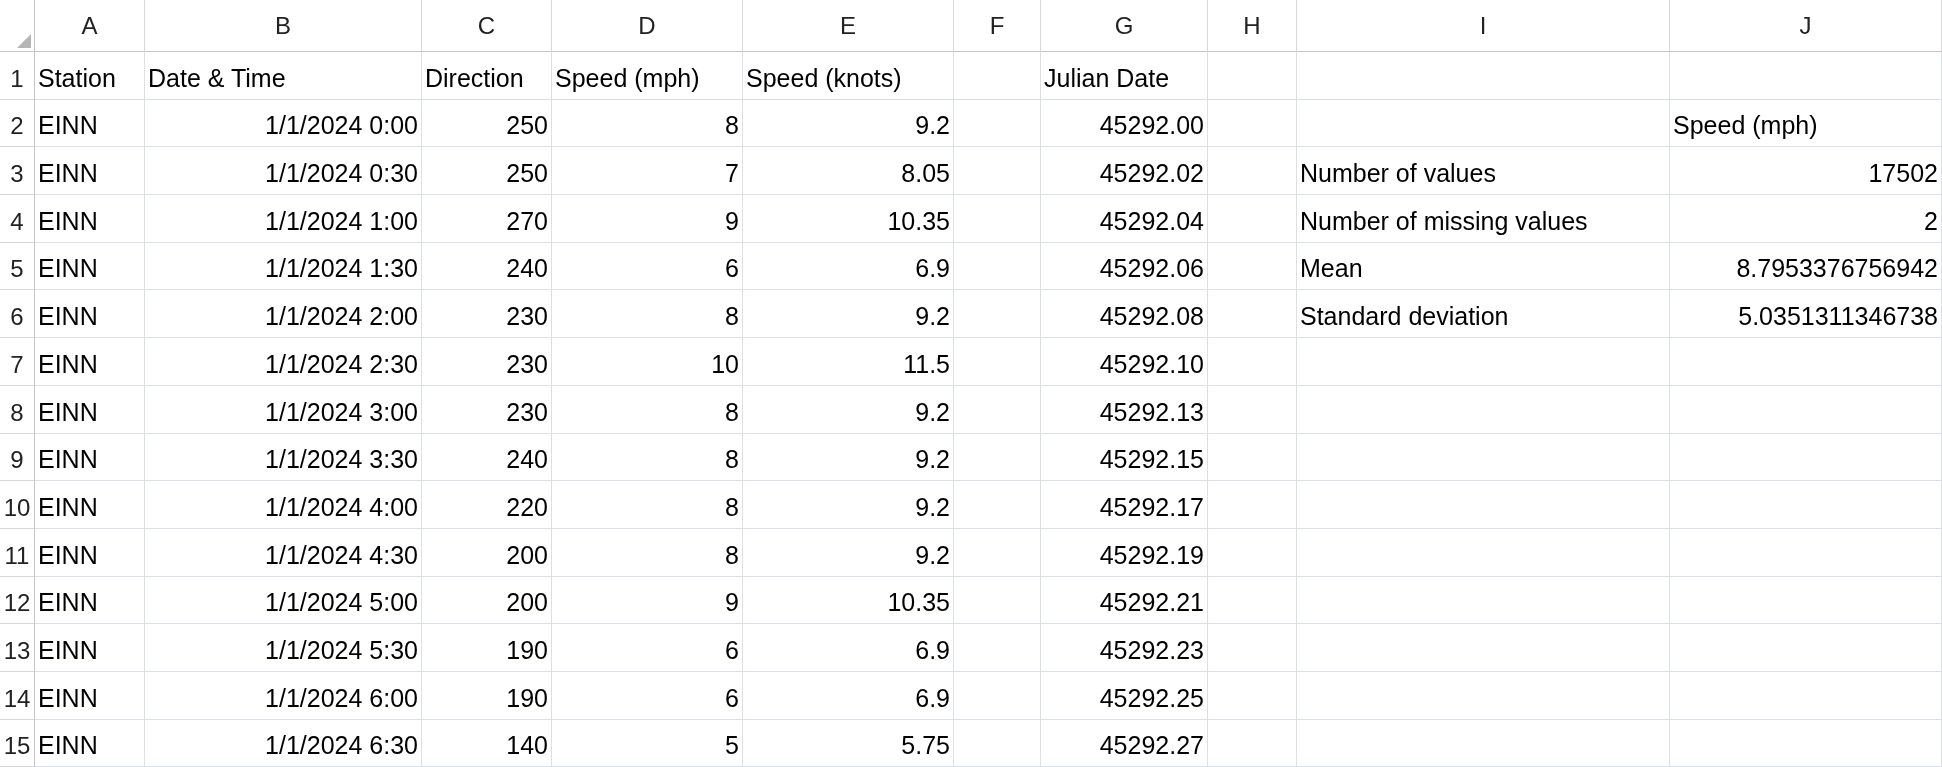 The width and height of the screenshot is (1942, 767). What do you see at coordinates (1806, 26) in the screenshot?
I see `column-header: J` at bounding box center [1806, 26].